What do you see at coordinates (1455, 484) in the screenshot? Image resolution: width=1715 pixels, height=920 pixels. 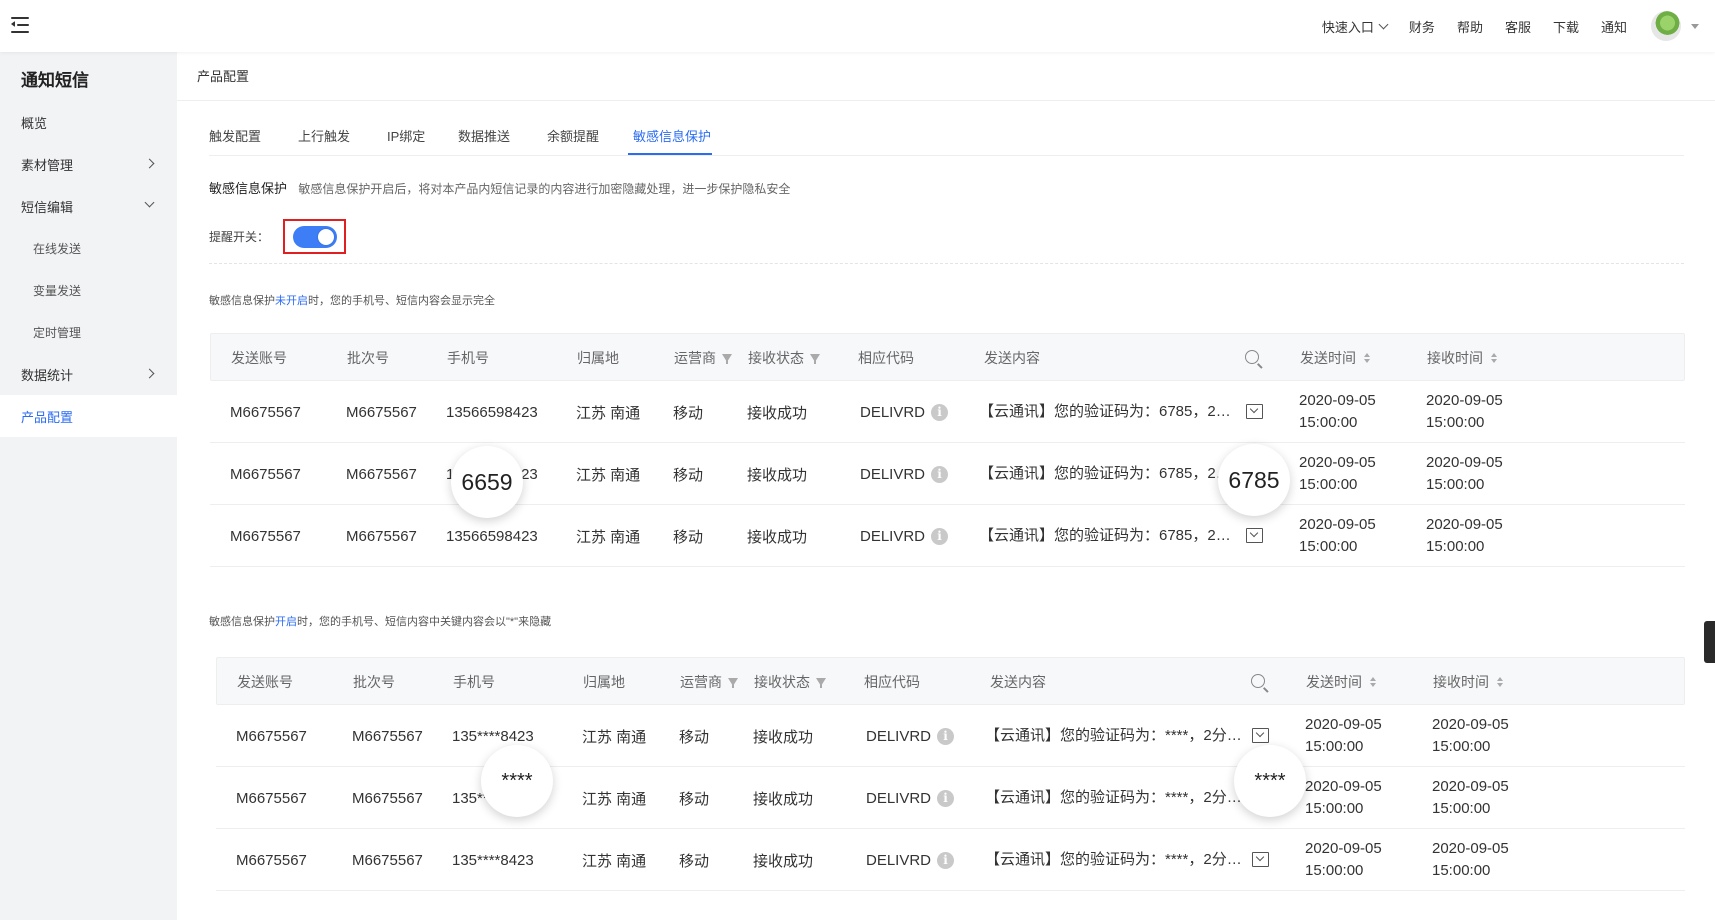 I see `recv-time: 15:00:00` at bounding box center [1455, 484].